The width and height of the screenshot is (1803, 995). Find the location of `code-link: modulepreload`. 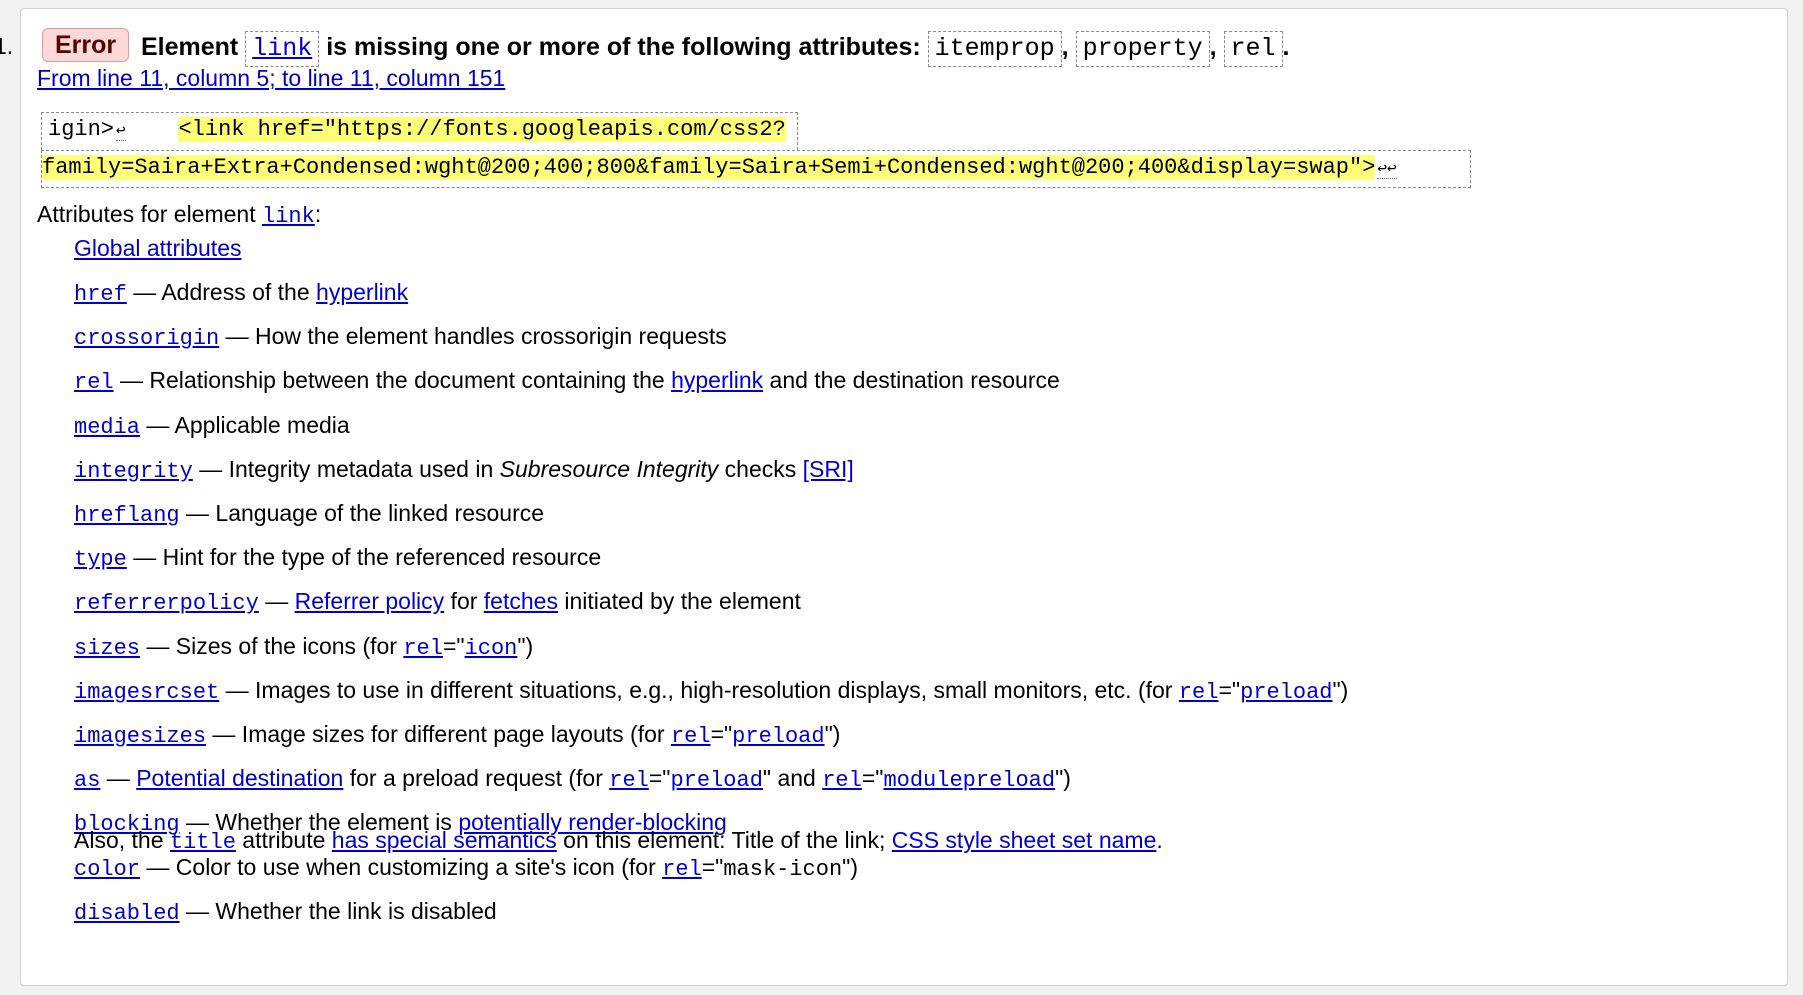

code-link: modulepreload is located at coordinates (969, 780).